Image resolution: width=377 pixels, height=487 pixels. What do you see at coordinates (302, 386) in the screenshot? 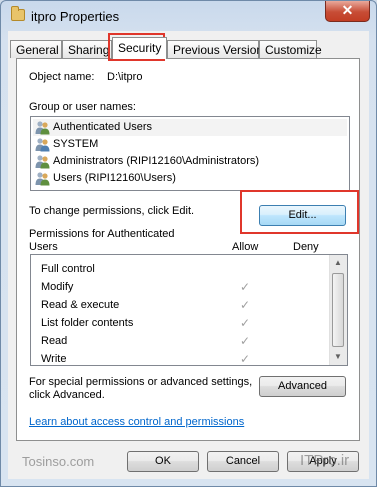
I see `advanced-button: Advanced` at bounding box center [302, 386].